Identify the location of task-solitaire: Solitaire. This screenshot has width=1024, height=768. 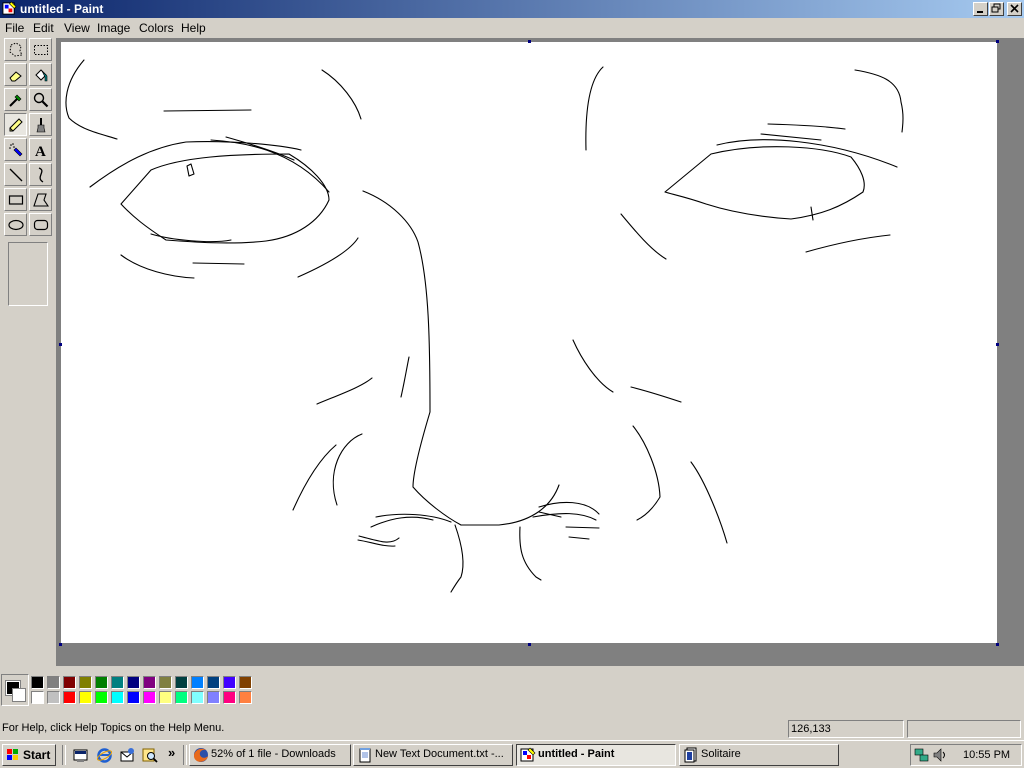
(759, 755).